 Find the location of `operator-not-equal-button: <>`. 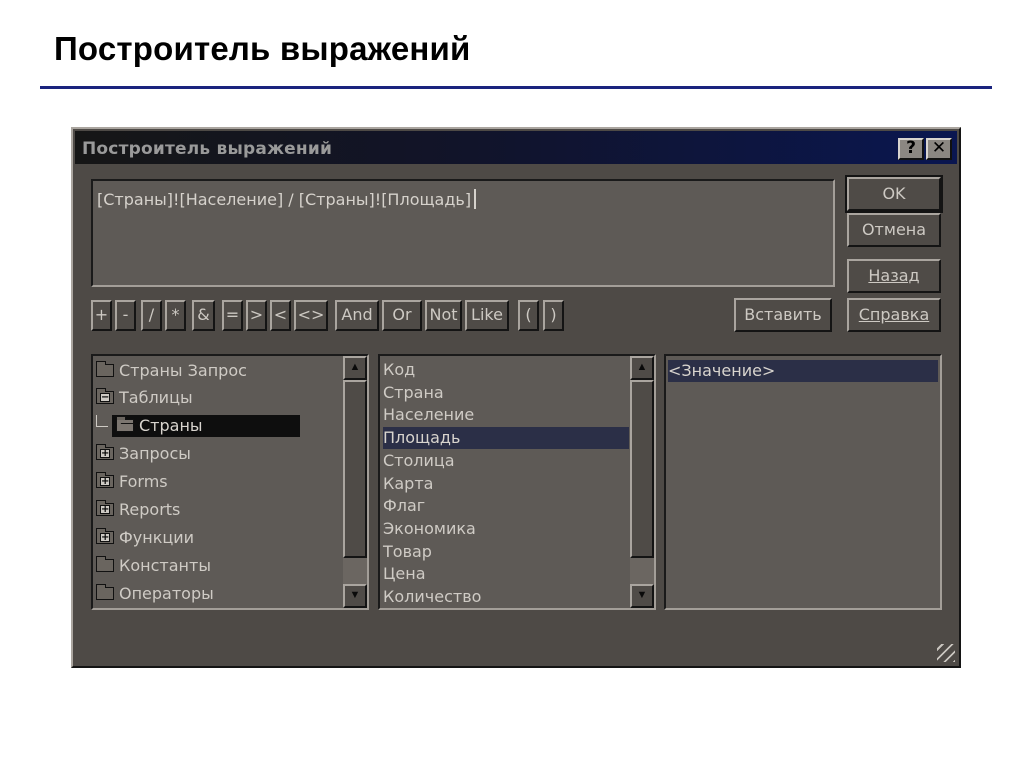

operator-not-equal-button: <> is located at coordinates (311, 315).